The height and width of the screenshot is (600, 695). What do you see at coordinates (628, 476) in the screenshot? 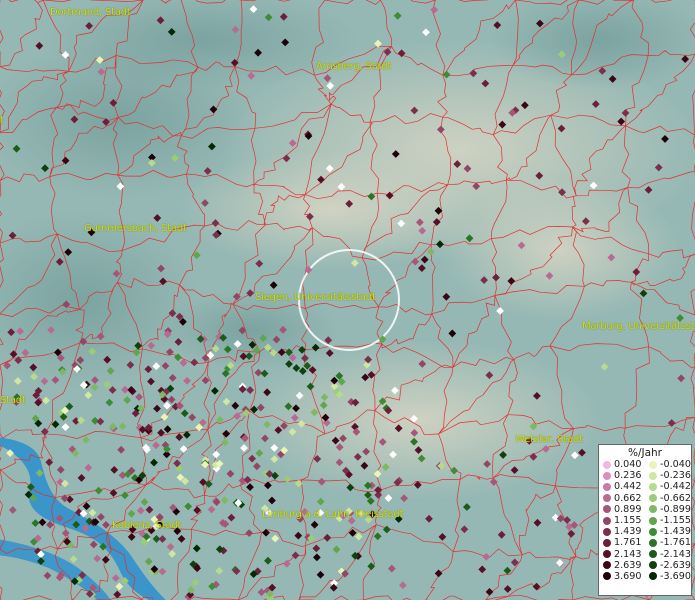
I see `legend-value: 0.236` at bounding box center [628, 476].